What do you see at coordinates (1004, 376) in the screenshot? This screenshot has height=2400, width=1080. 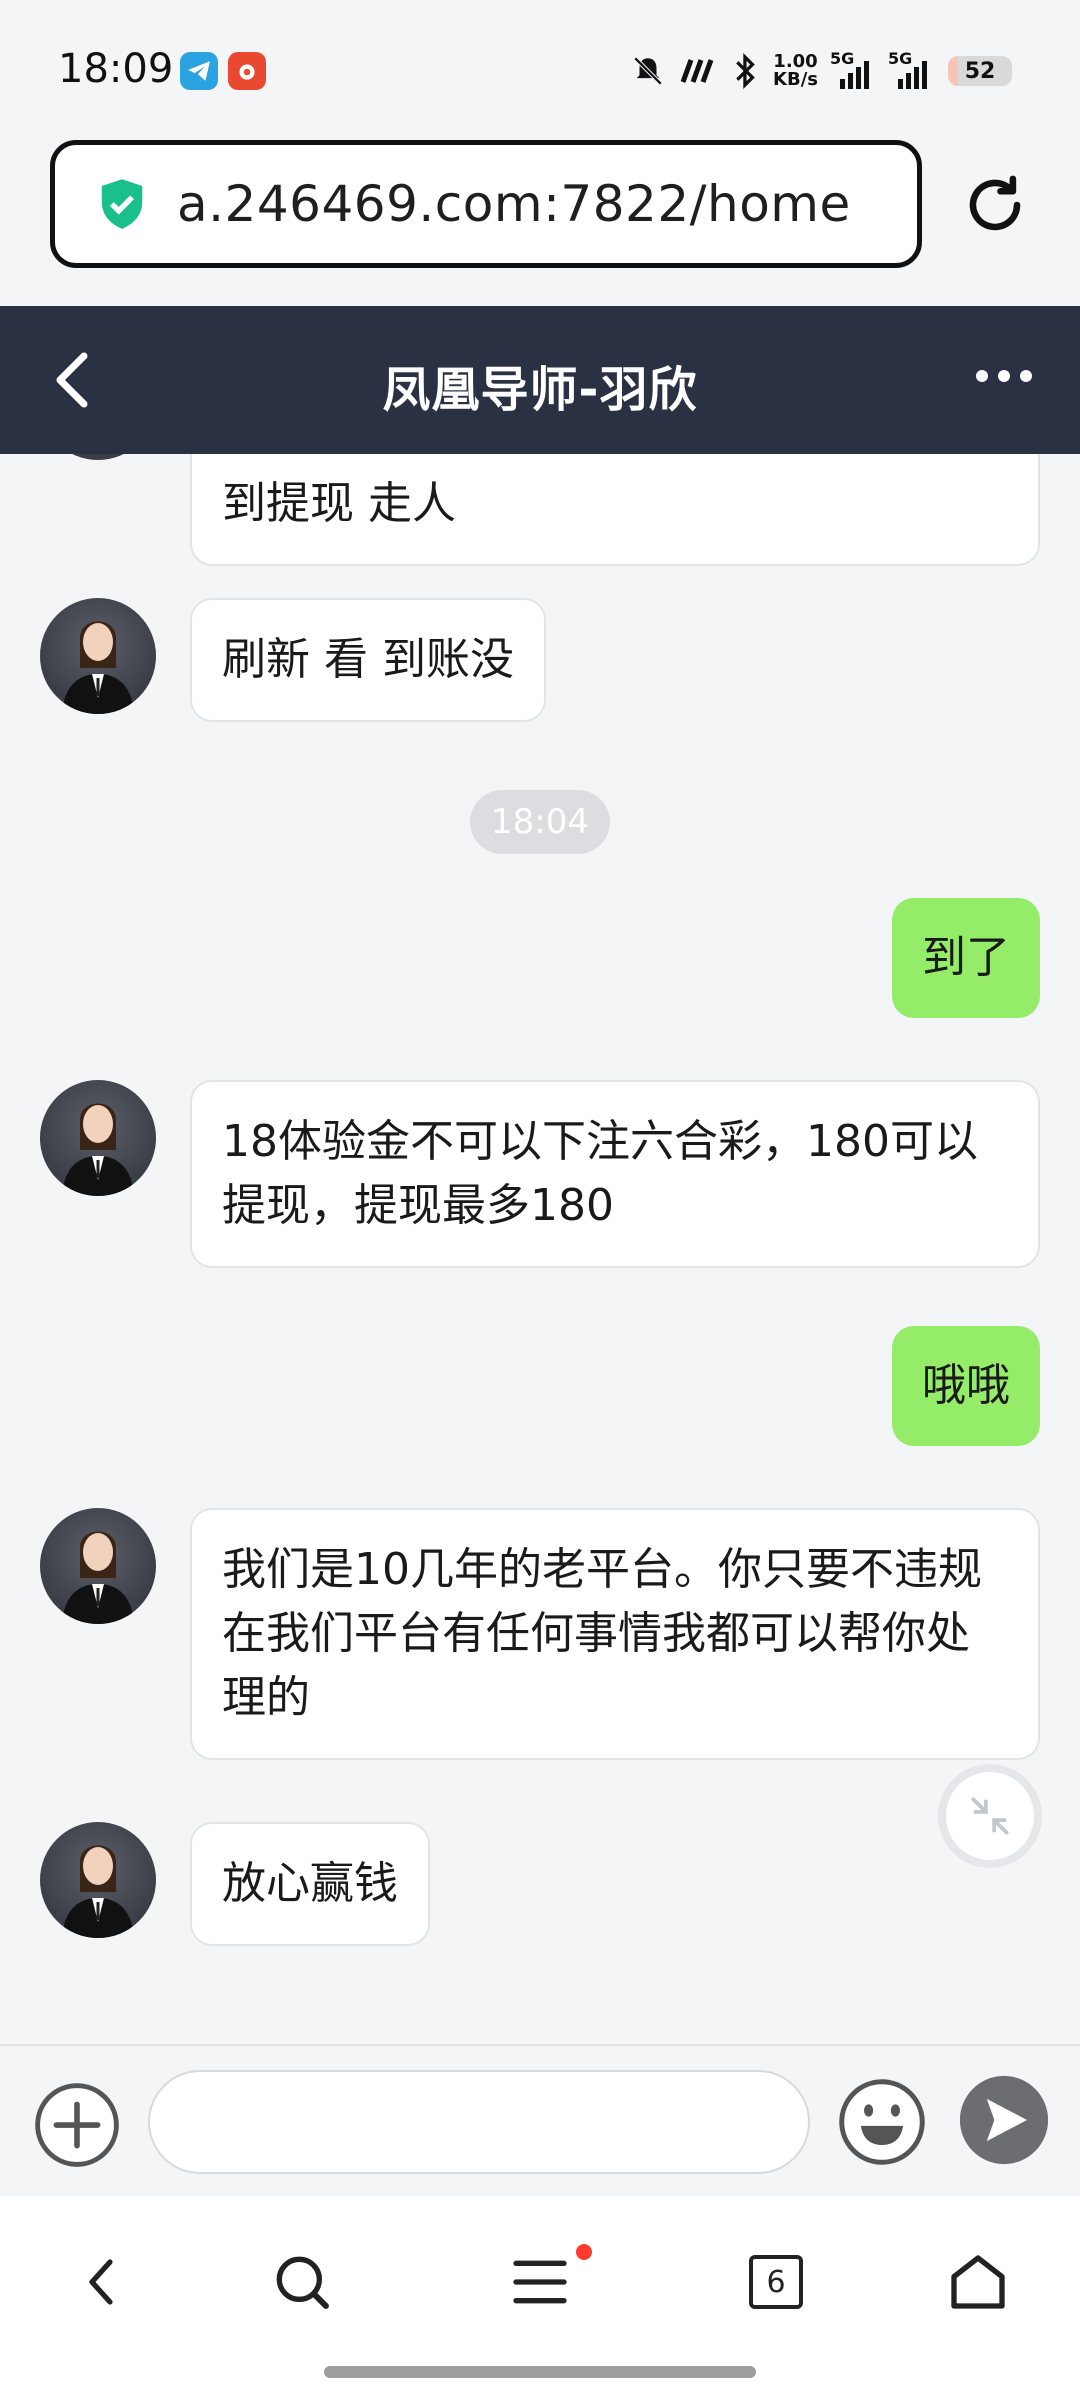 I see `more-options-icon` at bounding box center [1004, 376].